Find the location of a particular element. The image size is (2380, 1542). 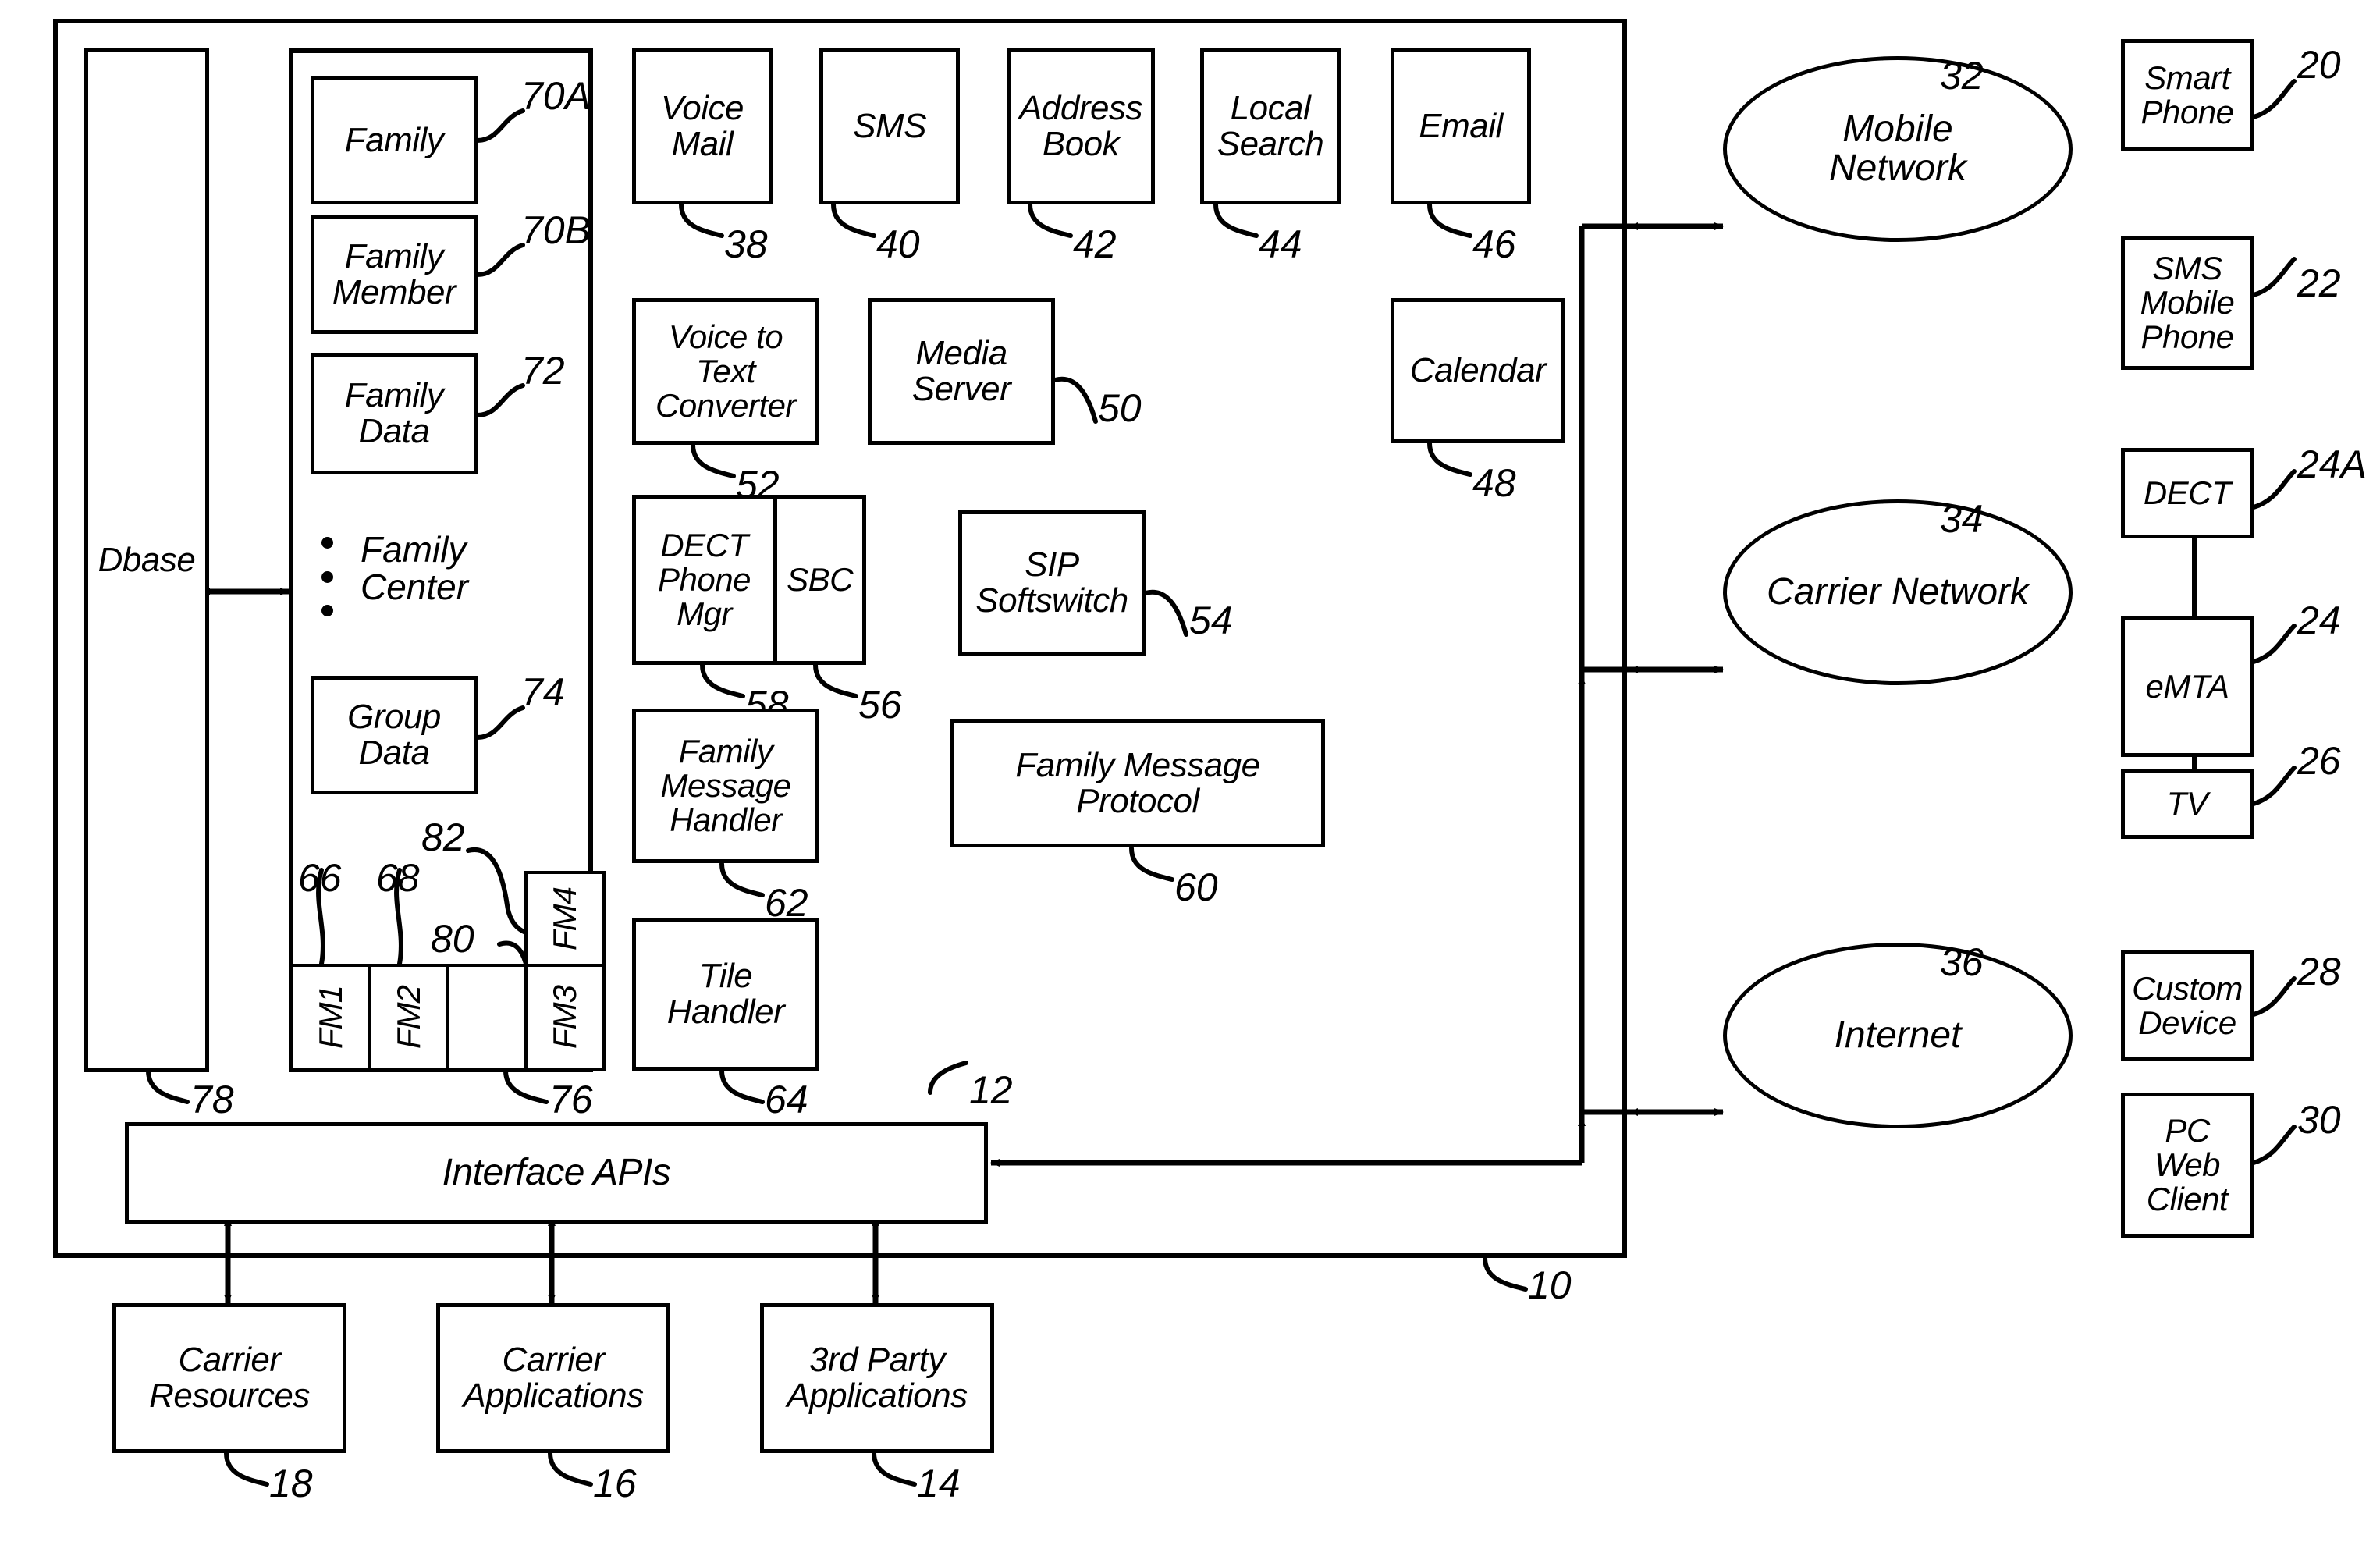

interface-apis-box: Interface APIs is located at coordinates (556, 1173).